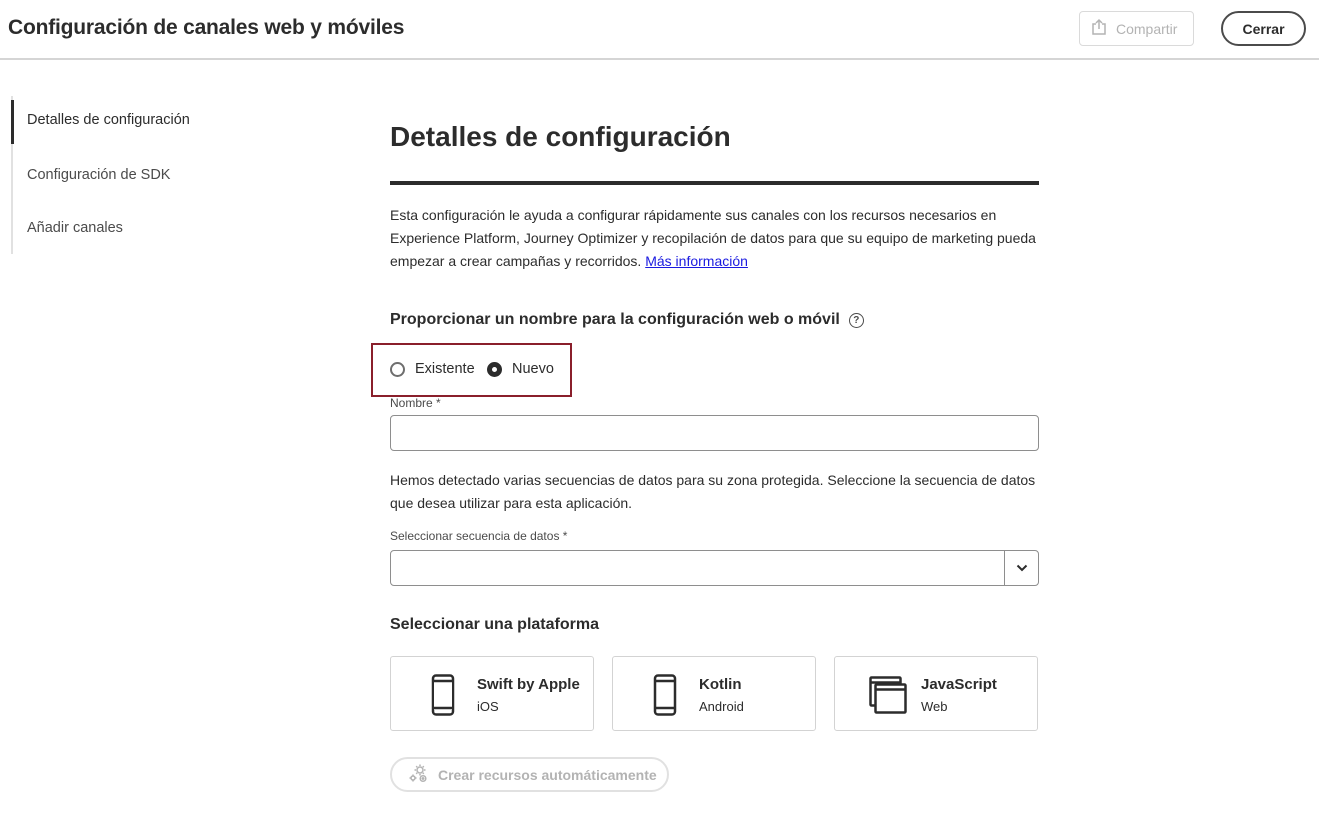 This screenshot has height=839, width=1319. Describe the element at coordinates (714, 568) in the screenshot. I see `datastream-select` at that location.